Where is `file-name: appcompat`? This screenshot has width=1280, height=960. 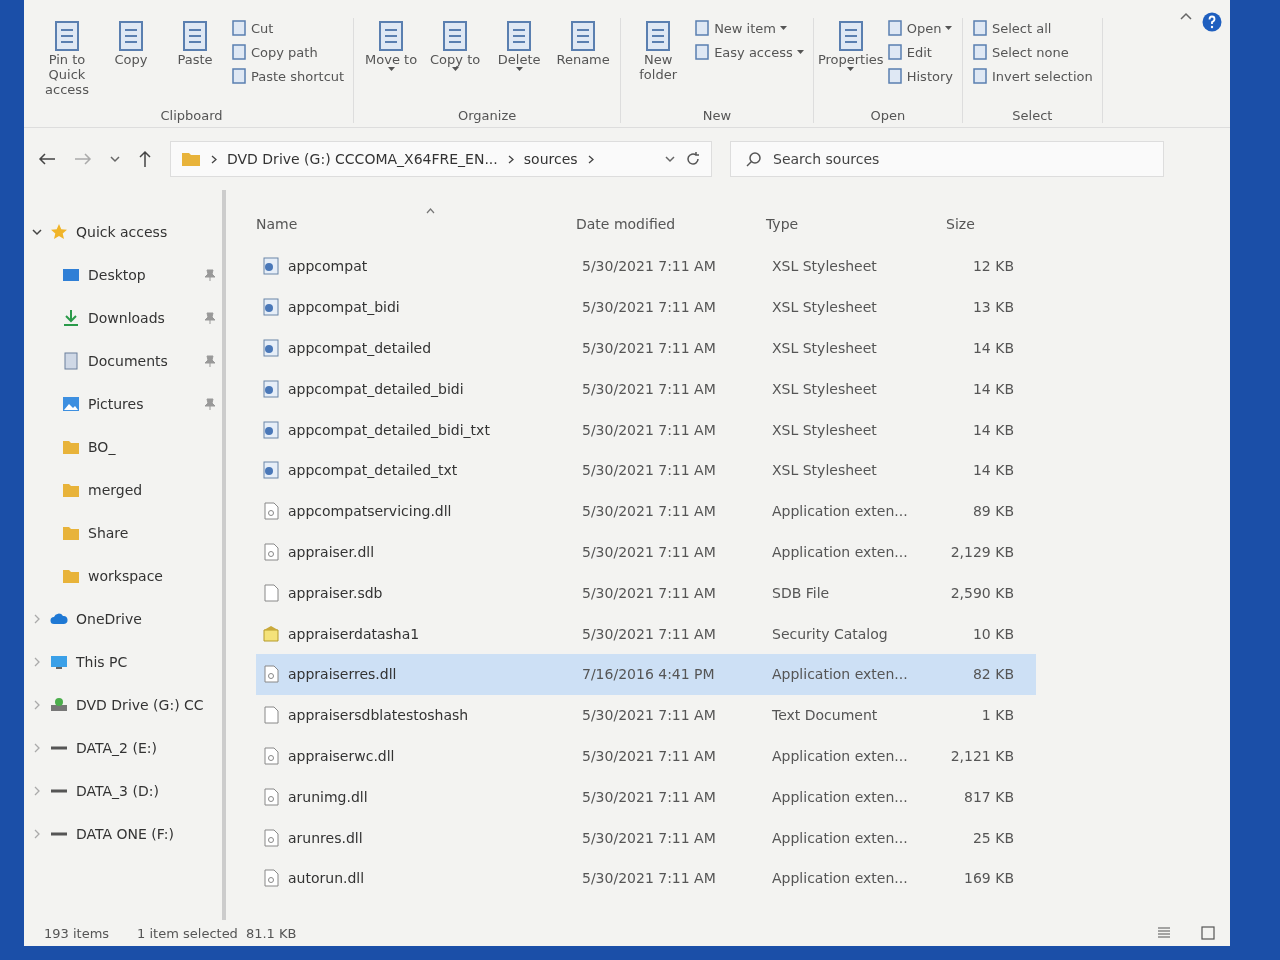 file-name: appcompat is located at coordinates (328, 266).